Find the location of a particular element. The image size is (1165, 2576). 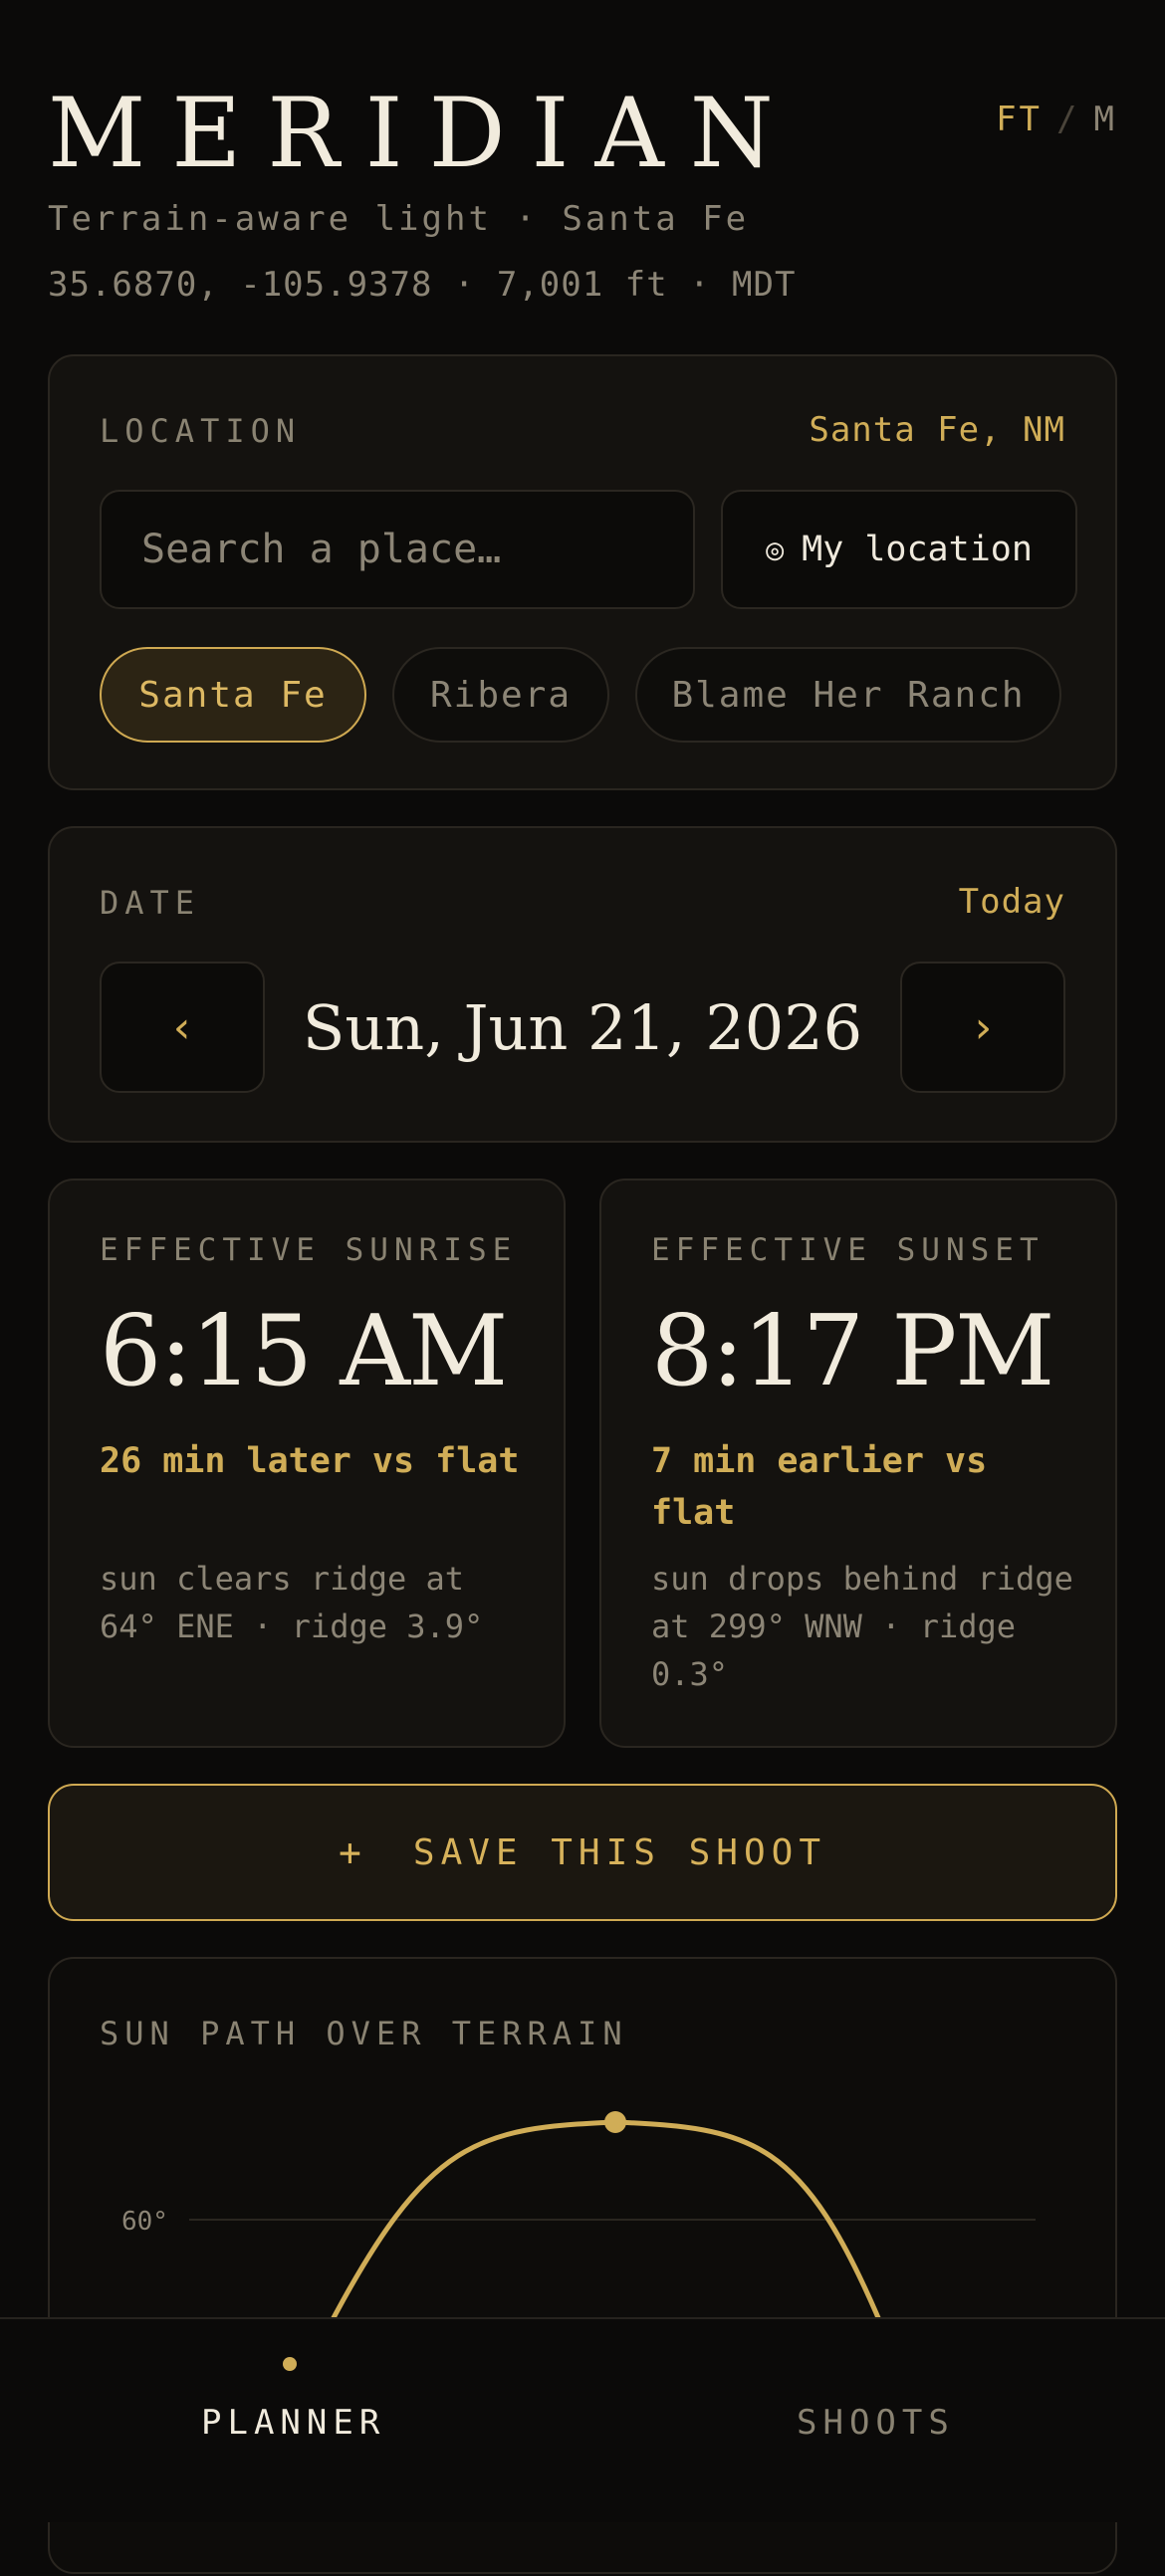

search-field is located at coordinates (398, 549).